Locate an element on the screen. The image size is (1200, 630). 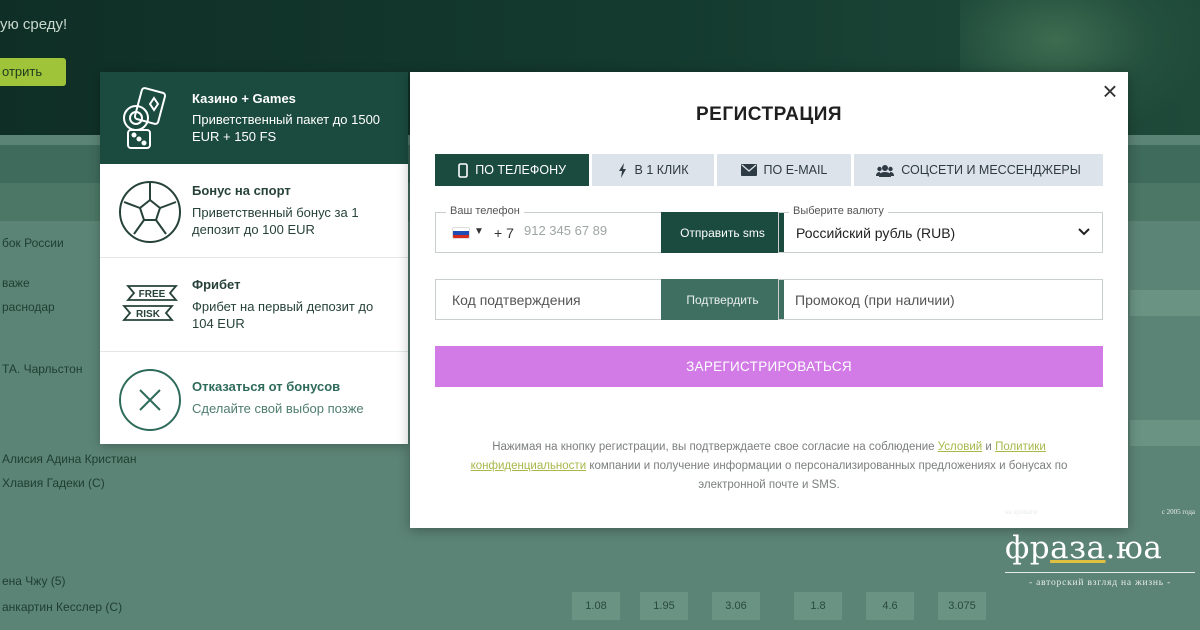
odds-cell: 3.075 is located at coordinates (962, 606).